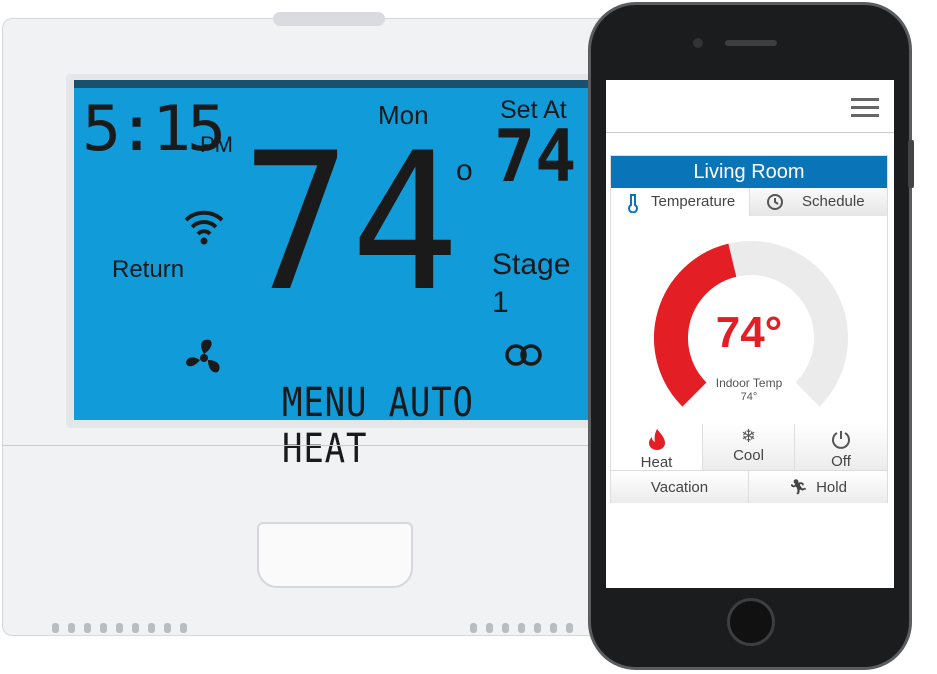 The height and width of the screenshot is (674, 937). I want to click on room-title: Living Room, so click(749, 172).